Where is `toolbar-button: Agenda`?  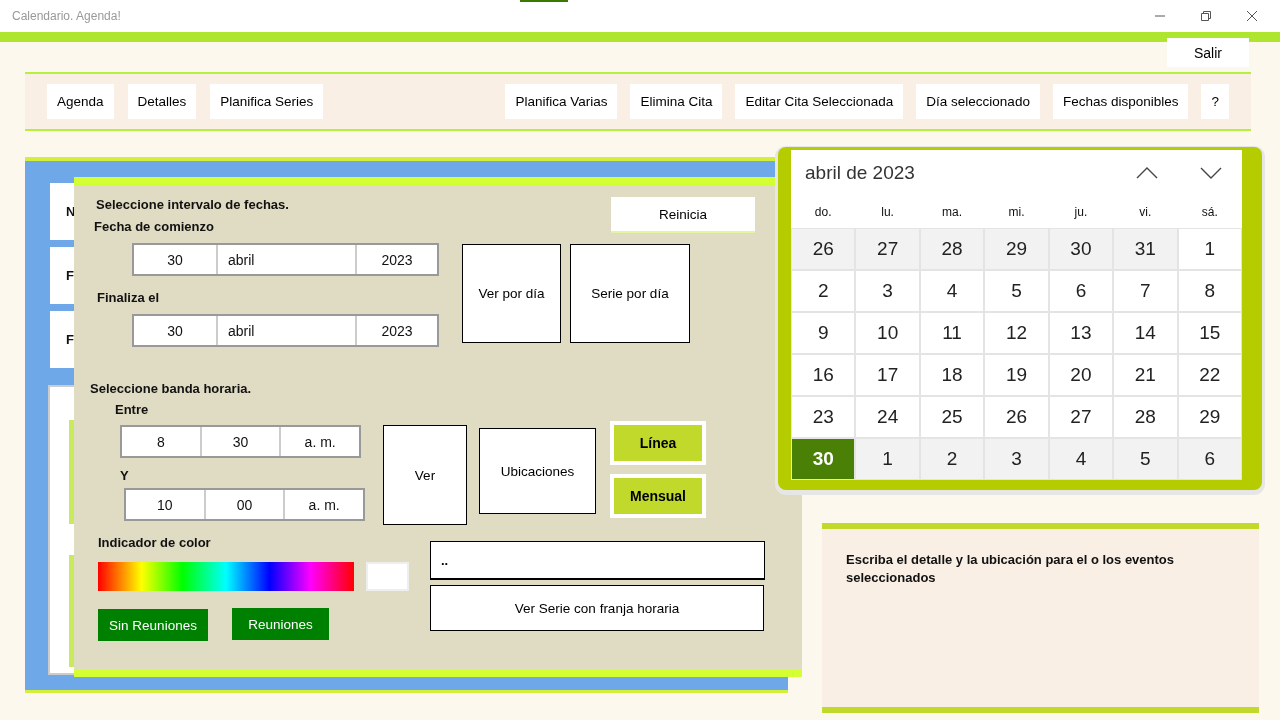
toolbar-button: Agenda is located at coordinates (80, 101).